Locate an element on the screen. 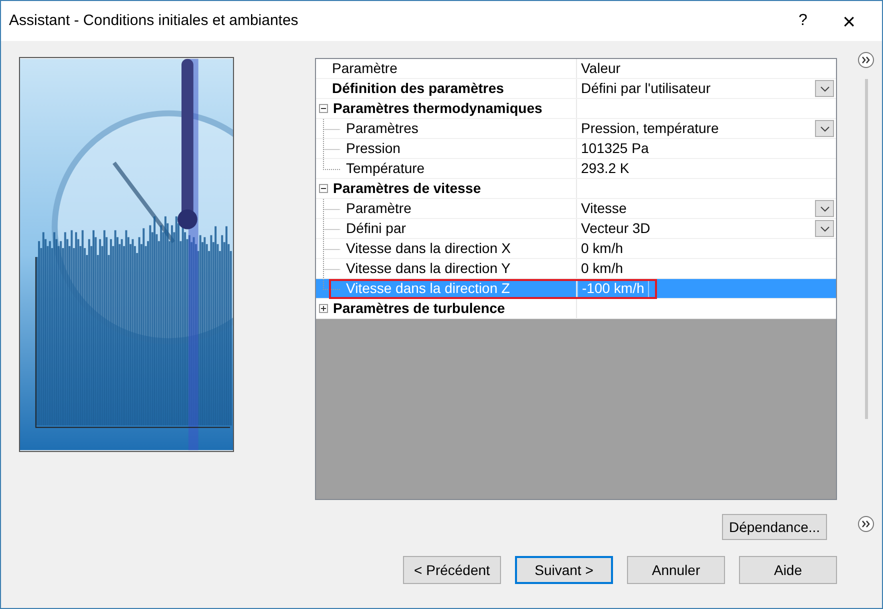 This screenshot has width=883, height=609. column-header: Valeur is located at coordinates (600, 68).